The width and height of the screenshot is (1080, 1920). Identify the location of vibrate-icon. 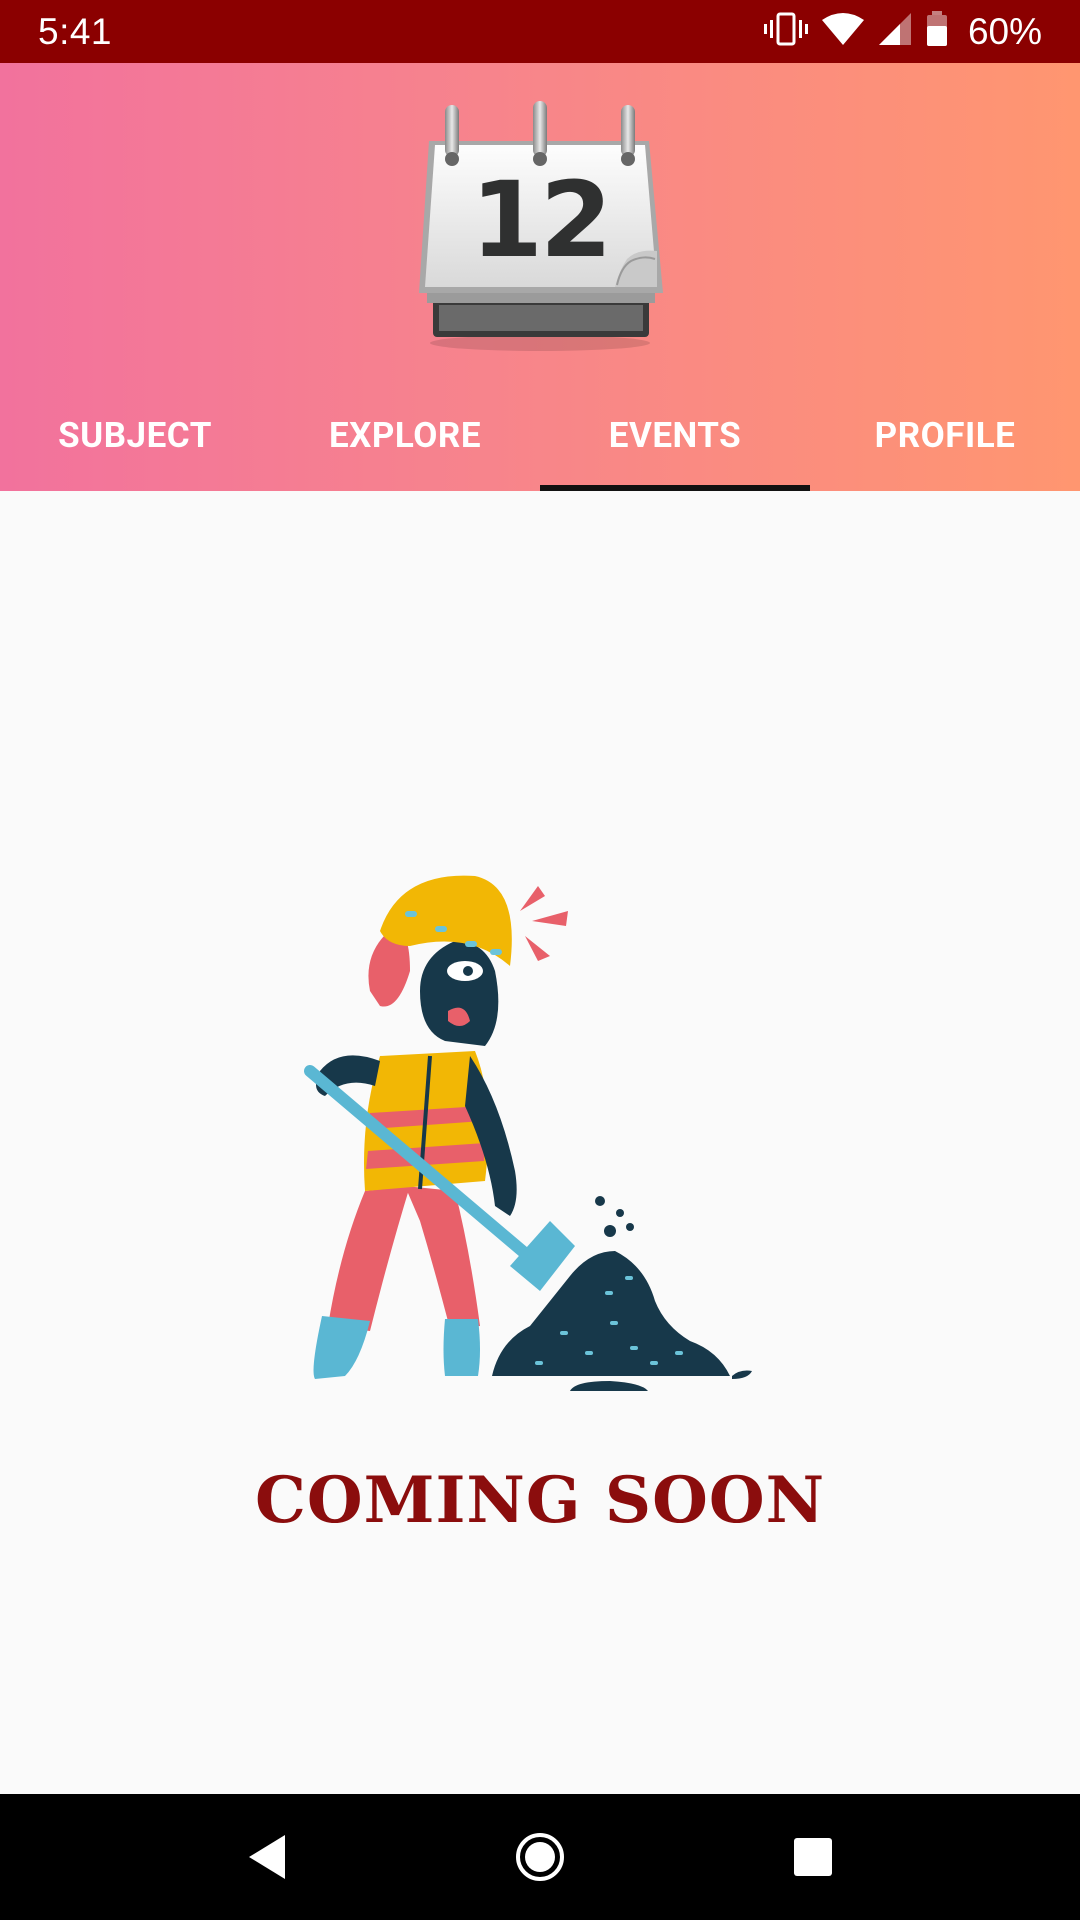
(785, 31).